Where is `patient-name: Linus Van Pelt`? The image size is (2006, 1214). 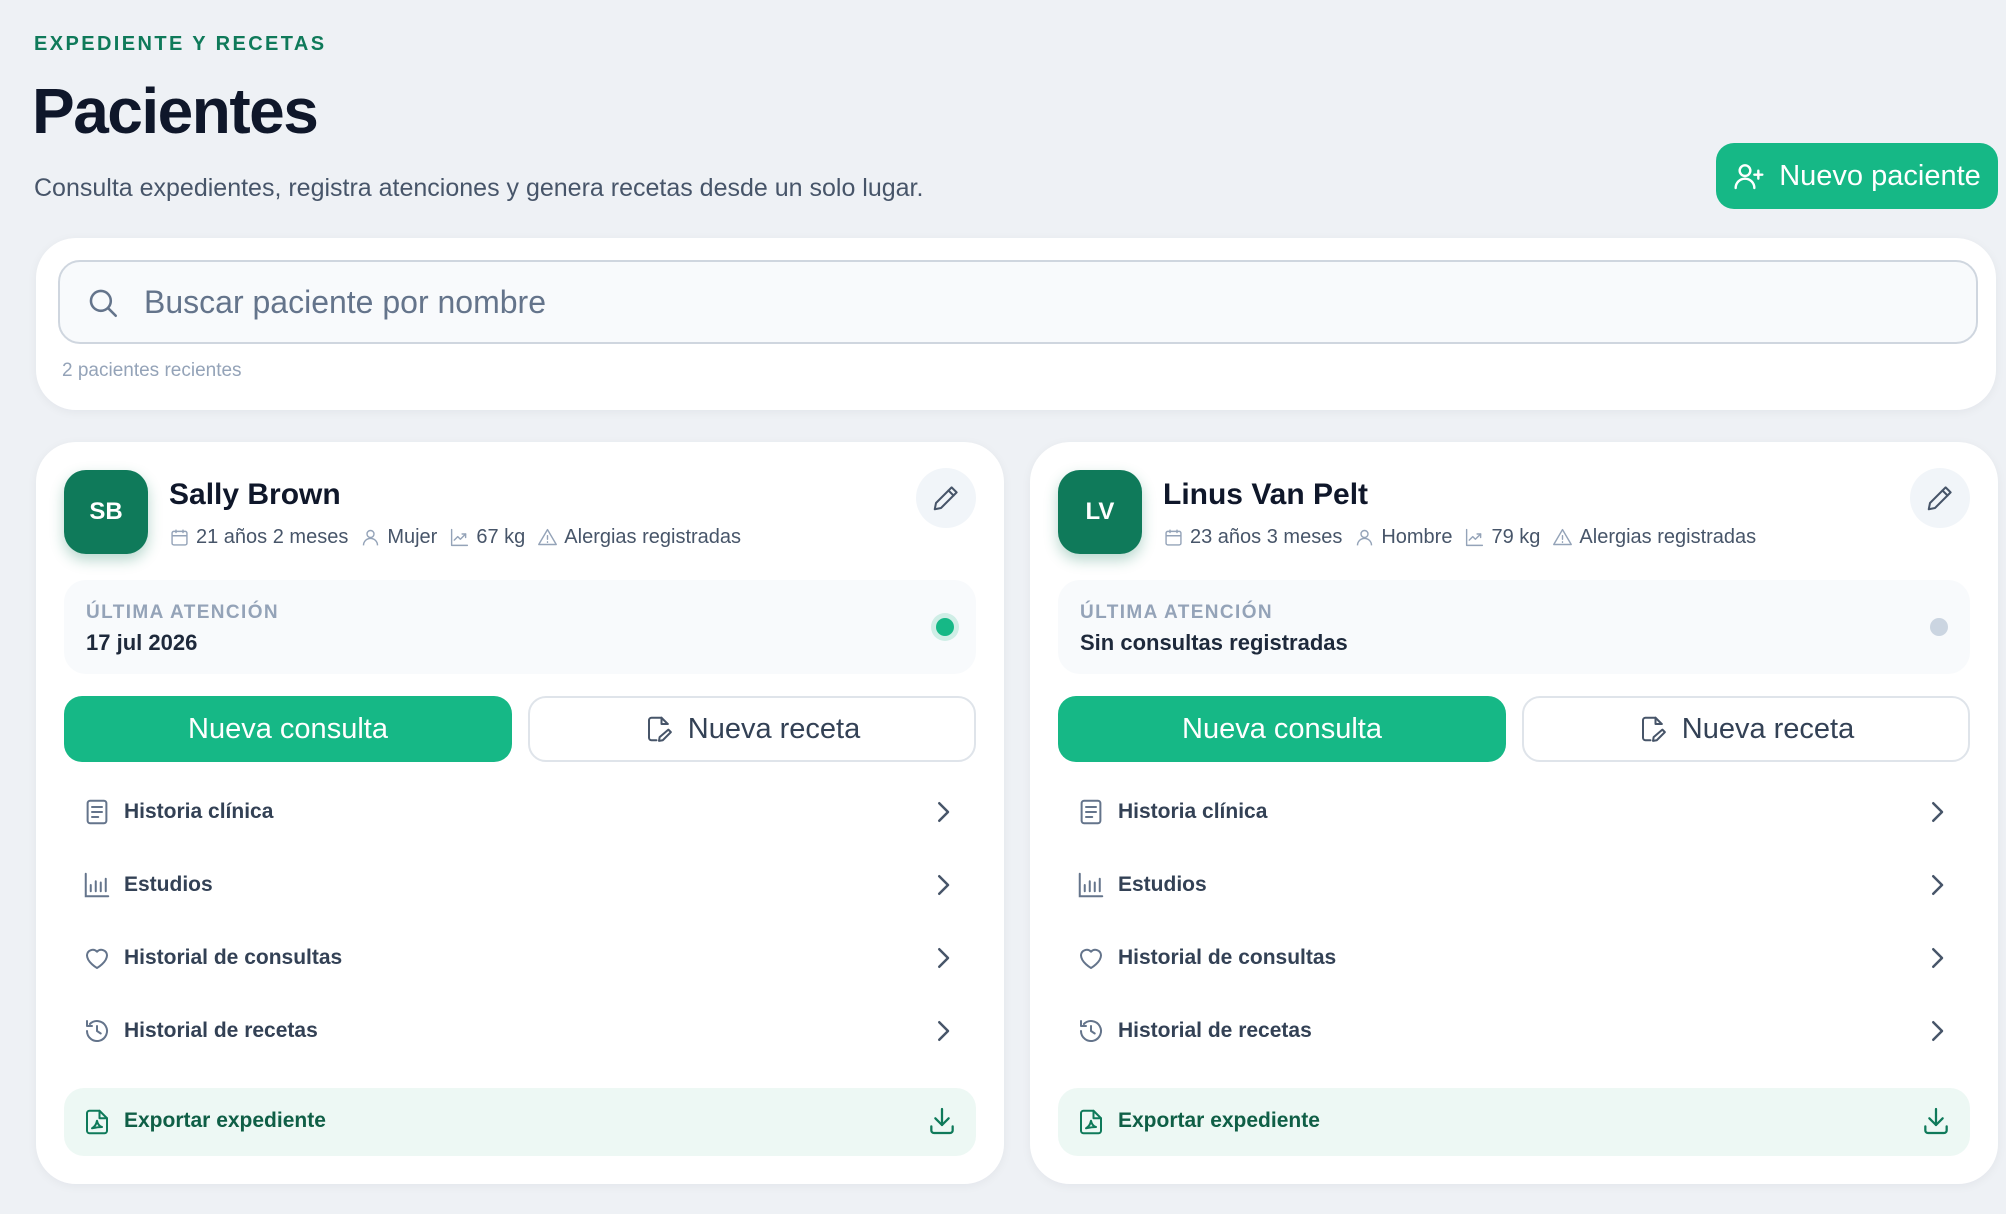
patient-name: Linus Van Pelt is located at coordinates (1265, 495).